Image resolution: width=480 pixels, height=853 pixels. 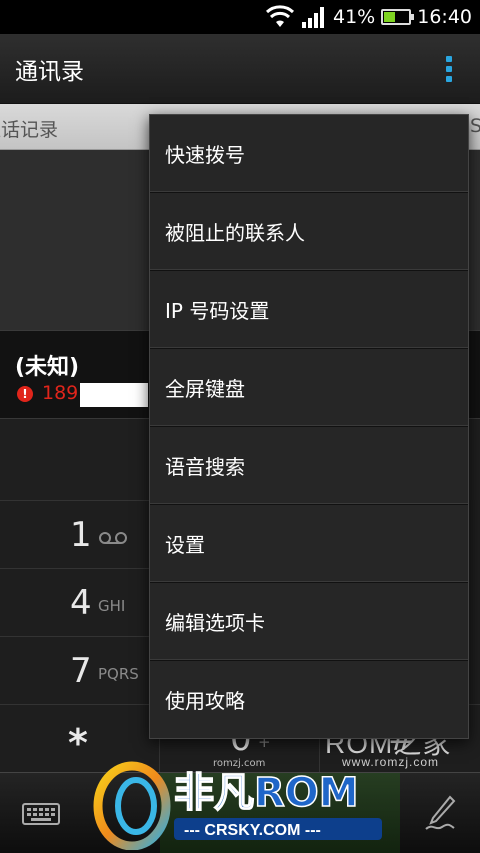 What do you see at coordinates (205, 467) in the screenshot?
I see `menu-item-label: 语音搜索` at bounding box center [205, 467].